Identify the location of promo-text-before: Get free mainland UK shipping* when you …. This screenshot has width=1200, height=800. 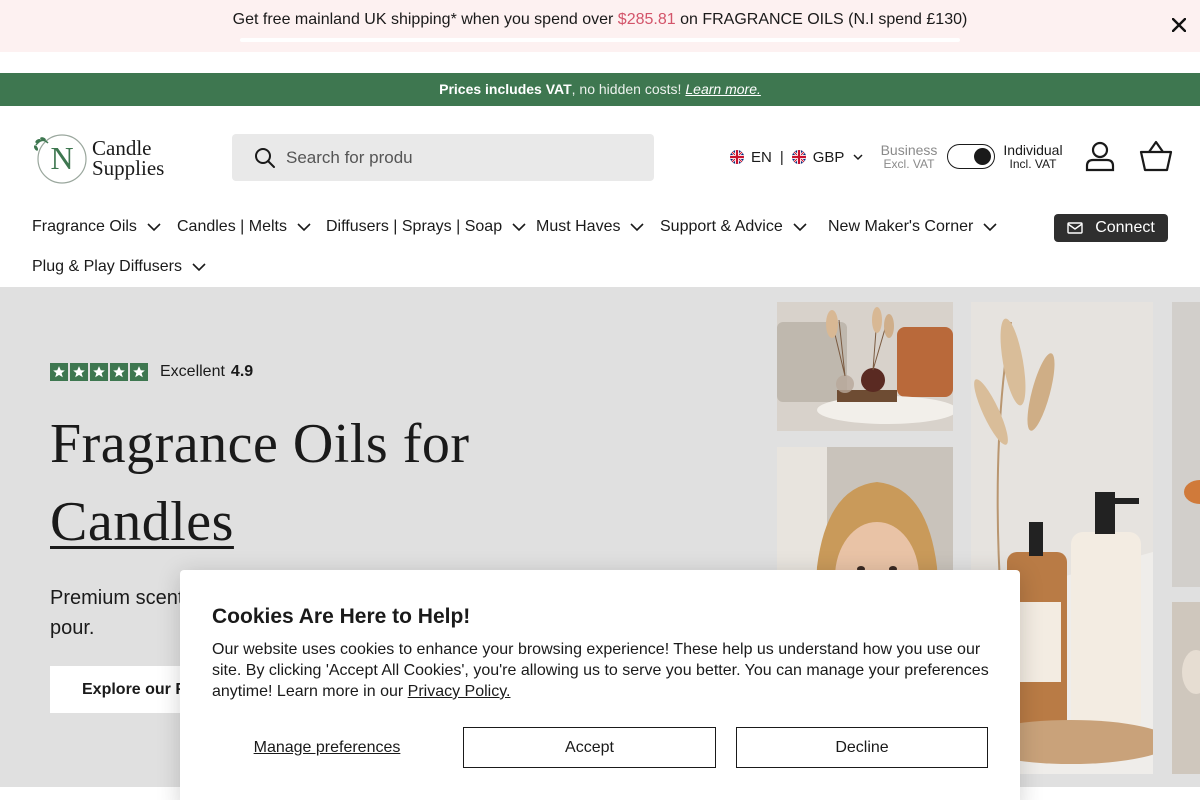
(425, 19).